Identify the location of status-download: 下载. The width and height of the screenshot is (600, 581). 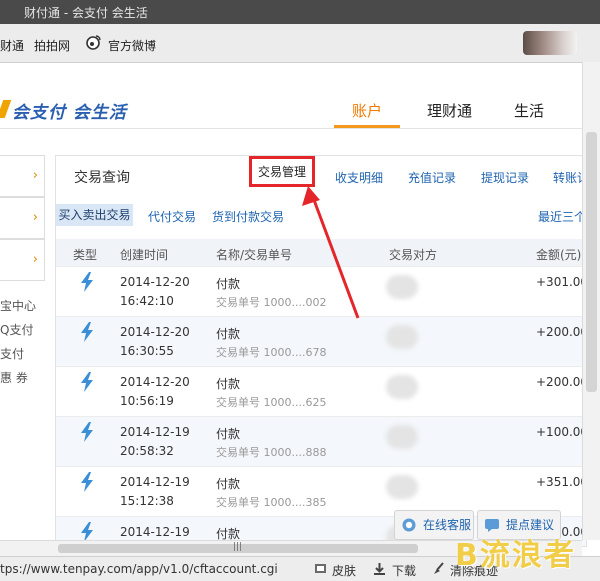
(404, 570).